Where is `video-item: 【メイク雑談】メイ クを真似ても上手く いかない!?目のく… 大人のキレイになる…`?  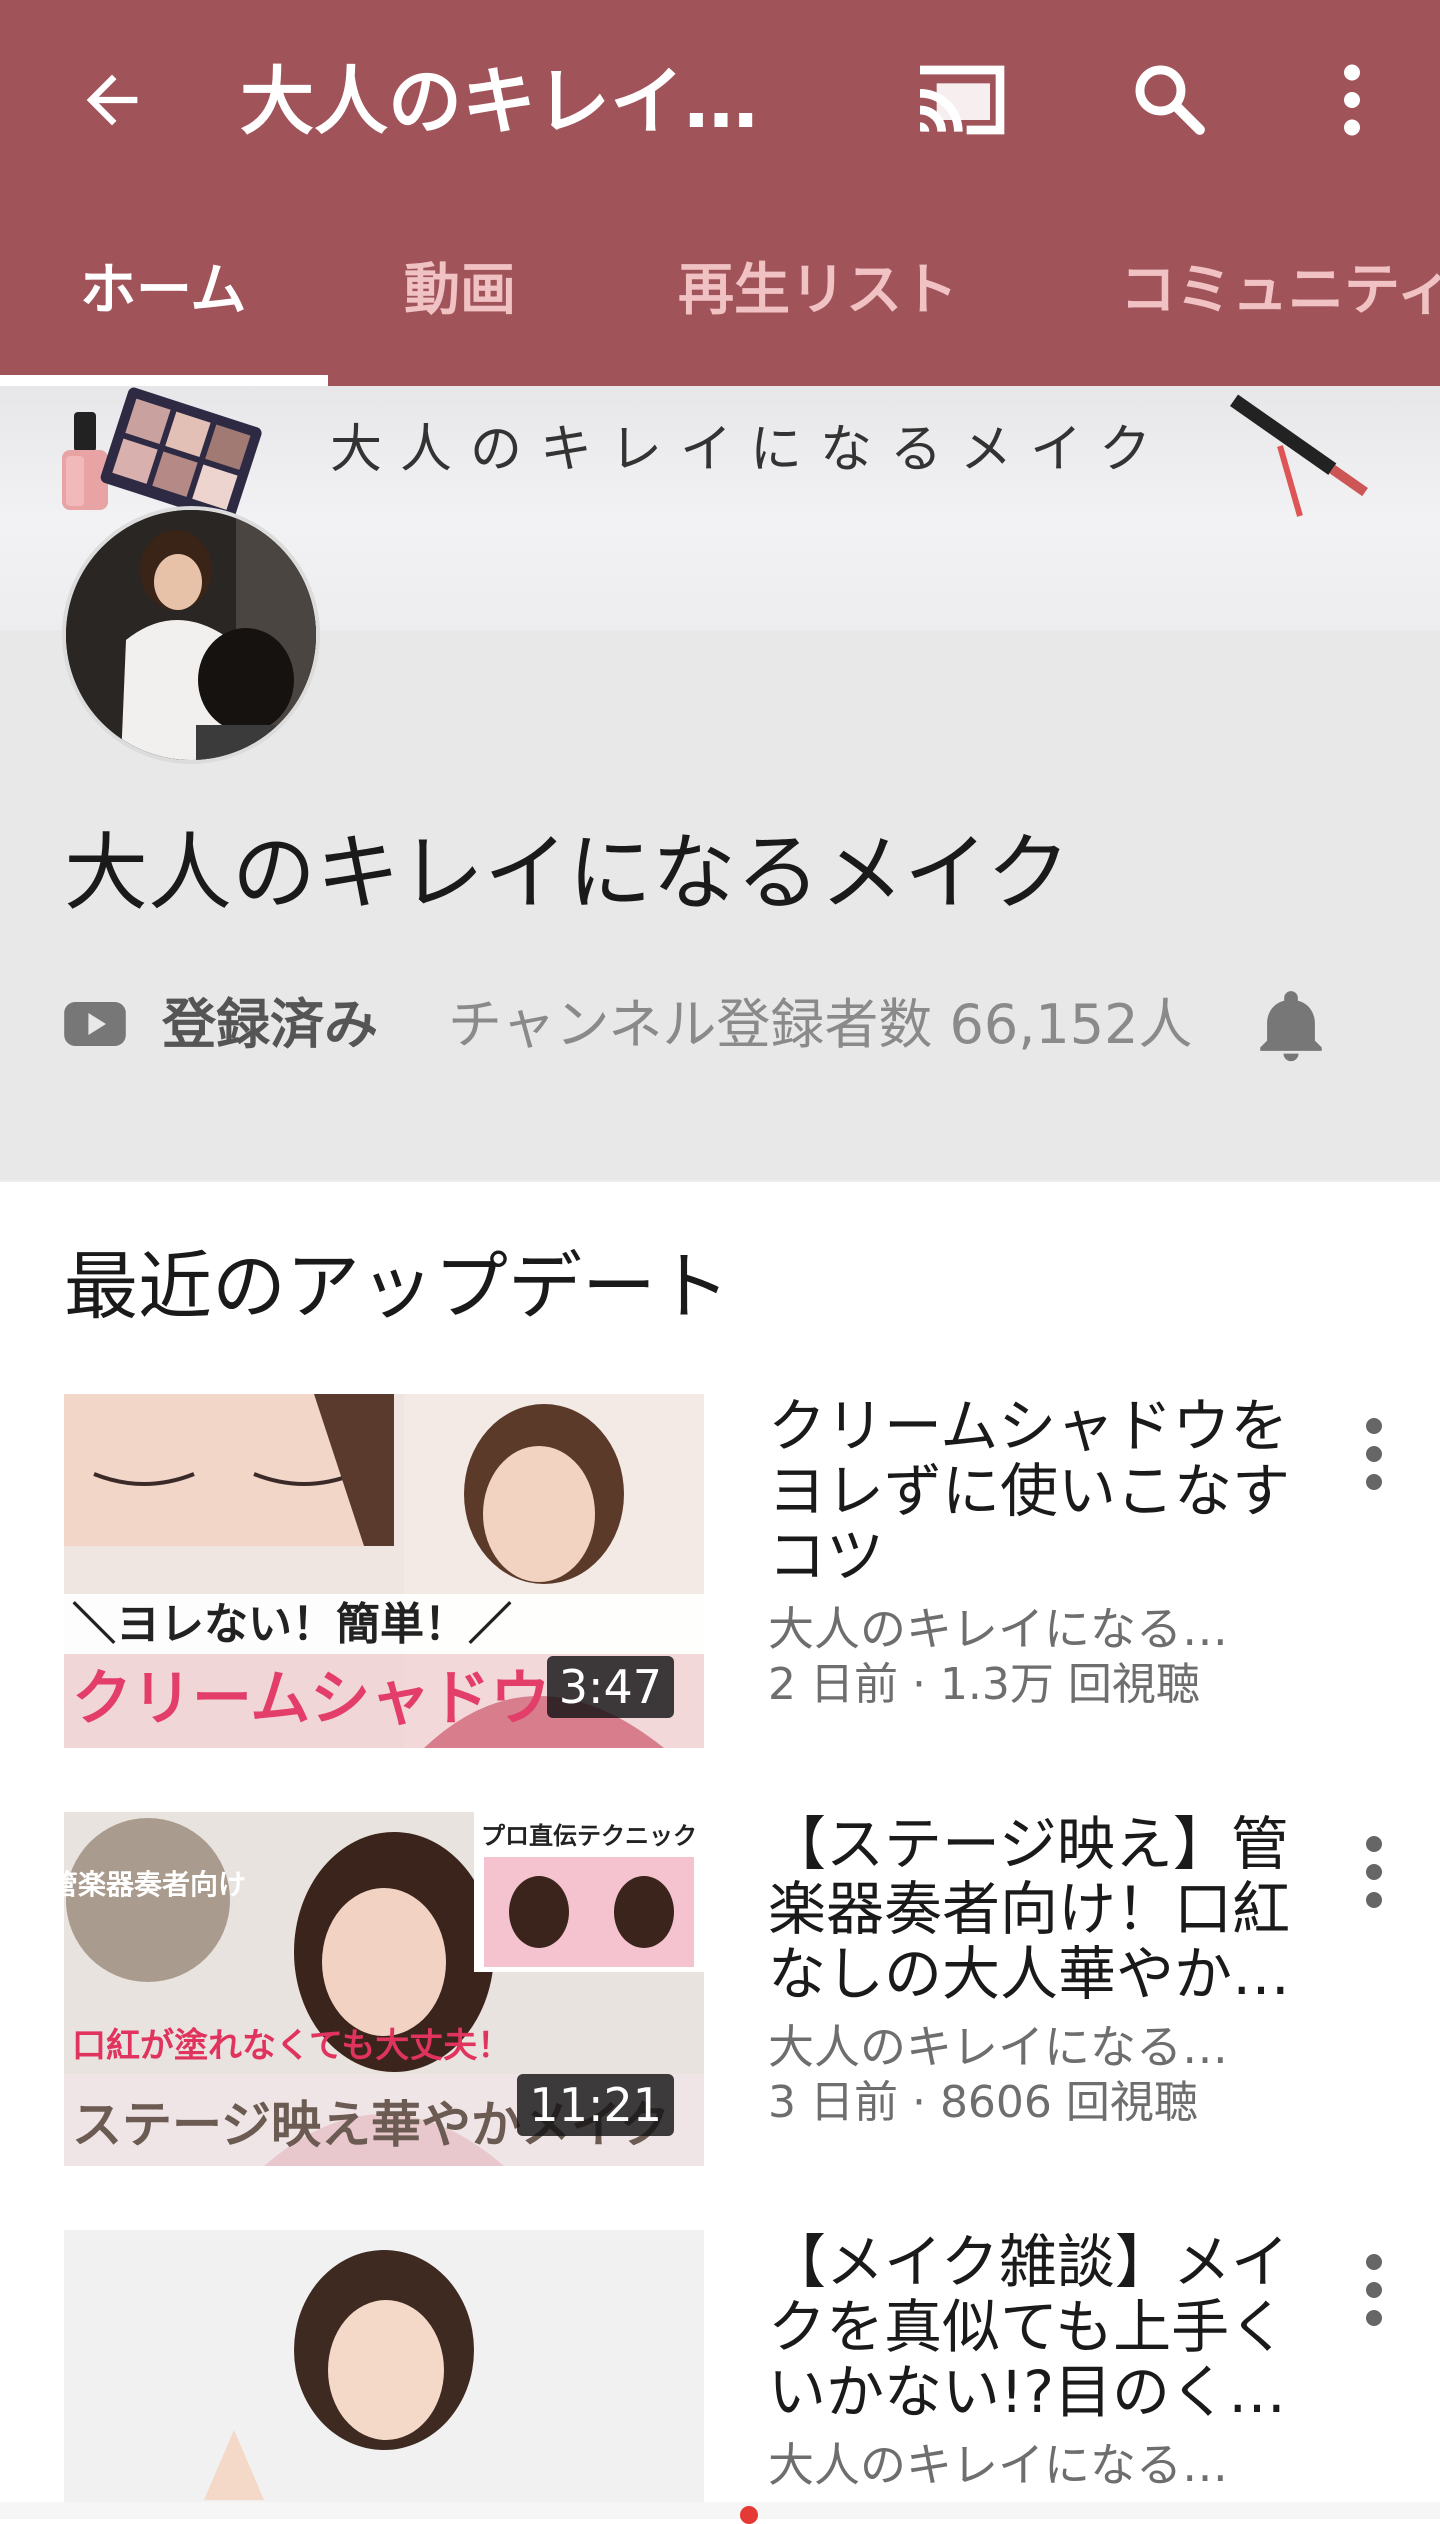 video-item: 【メイク雑談】メイ クを真似ても上手く いかない!?目のく… 大人のキレイになる… is located at coordinates (734, 2366).